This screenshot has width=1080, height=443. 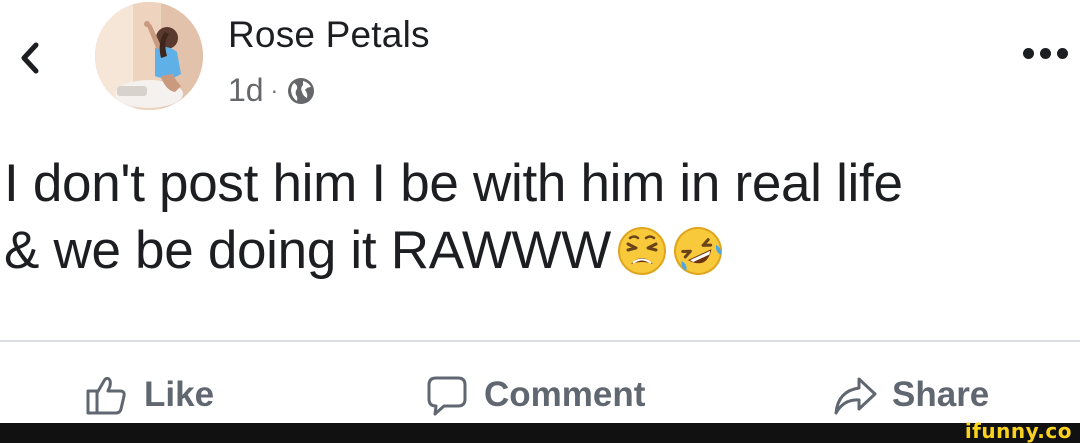 I want to click on profile-photo, so click(x=149, y=56).